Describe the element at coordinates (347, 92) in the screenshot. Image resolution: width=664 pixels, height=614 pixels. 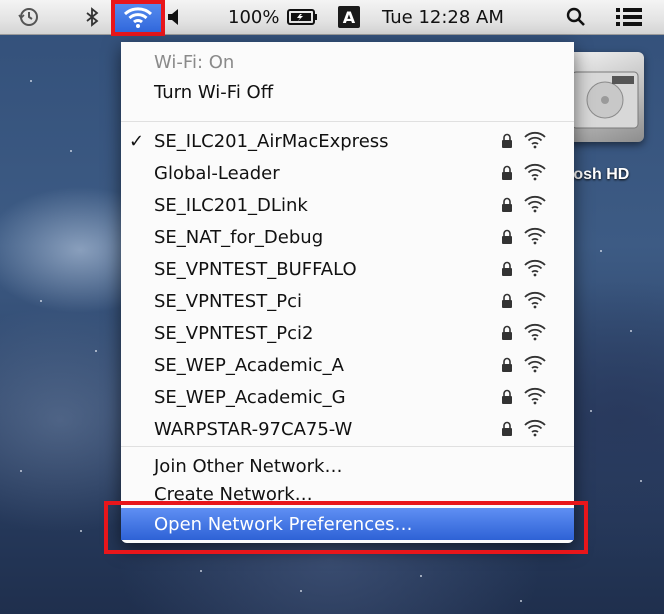
I see `turn-wifi-off-item: Turn Wi-Fi Off` at that location.